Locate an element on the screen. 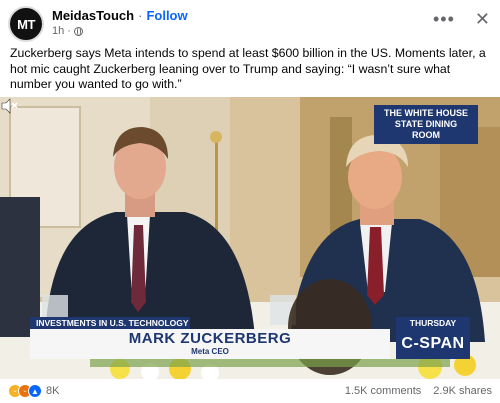 This screenshot has height=403, width=500. post-footer: ᵕ ᵕ ▲ 8K 1.5K comments 2.9K shares is located at coordinates (250, 391).